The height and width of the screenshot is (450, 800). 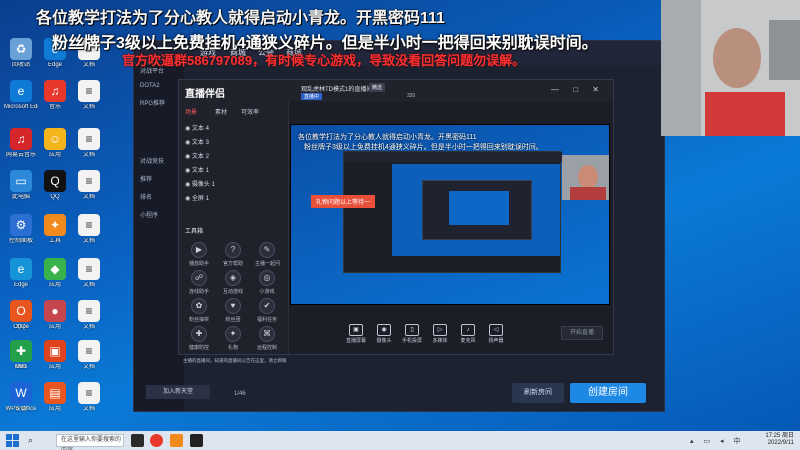 I want to click on tool-button: ✚ 健康防控, so click(x=199, y=338).